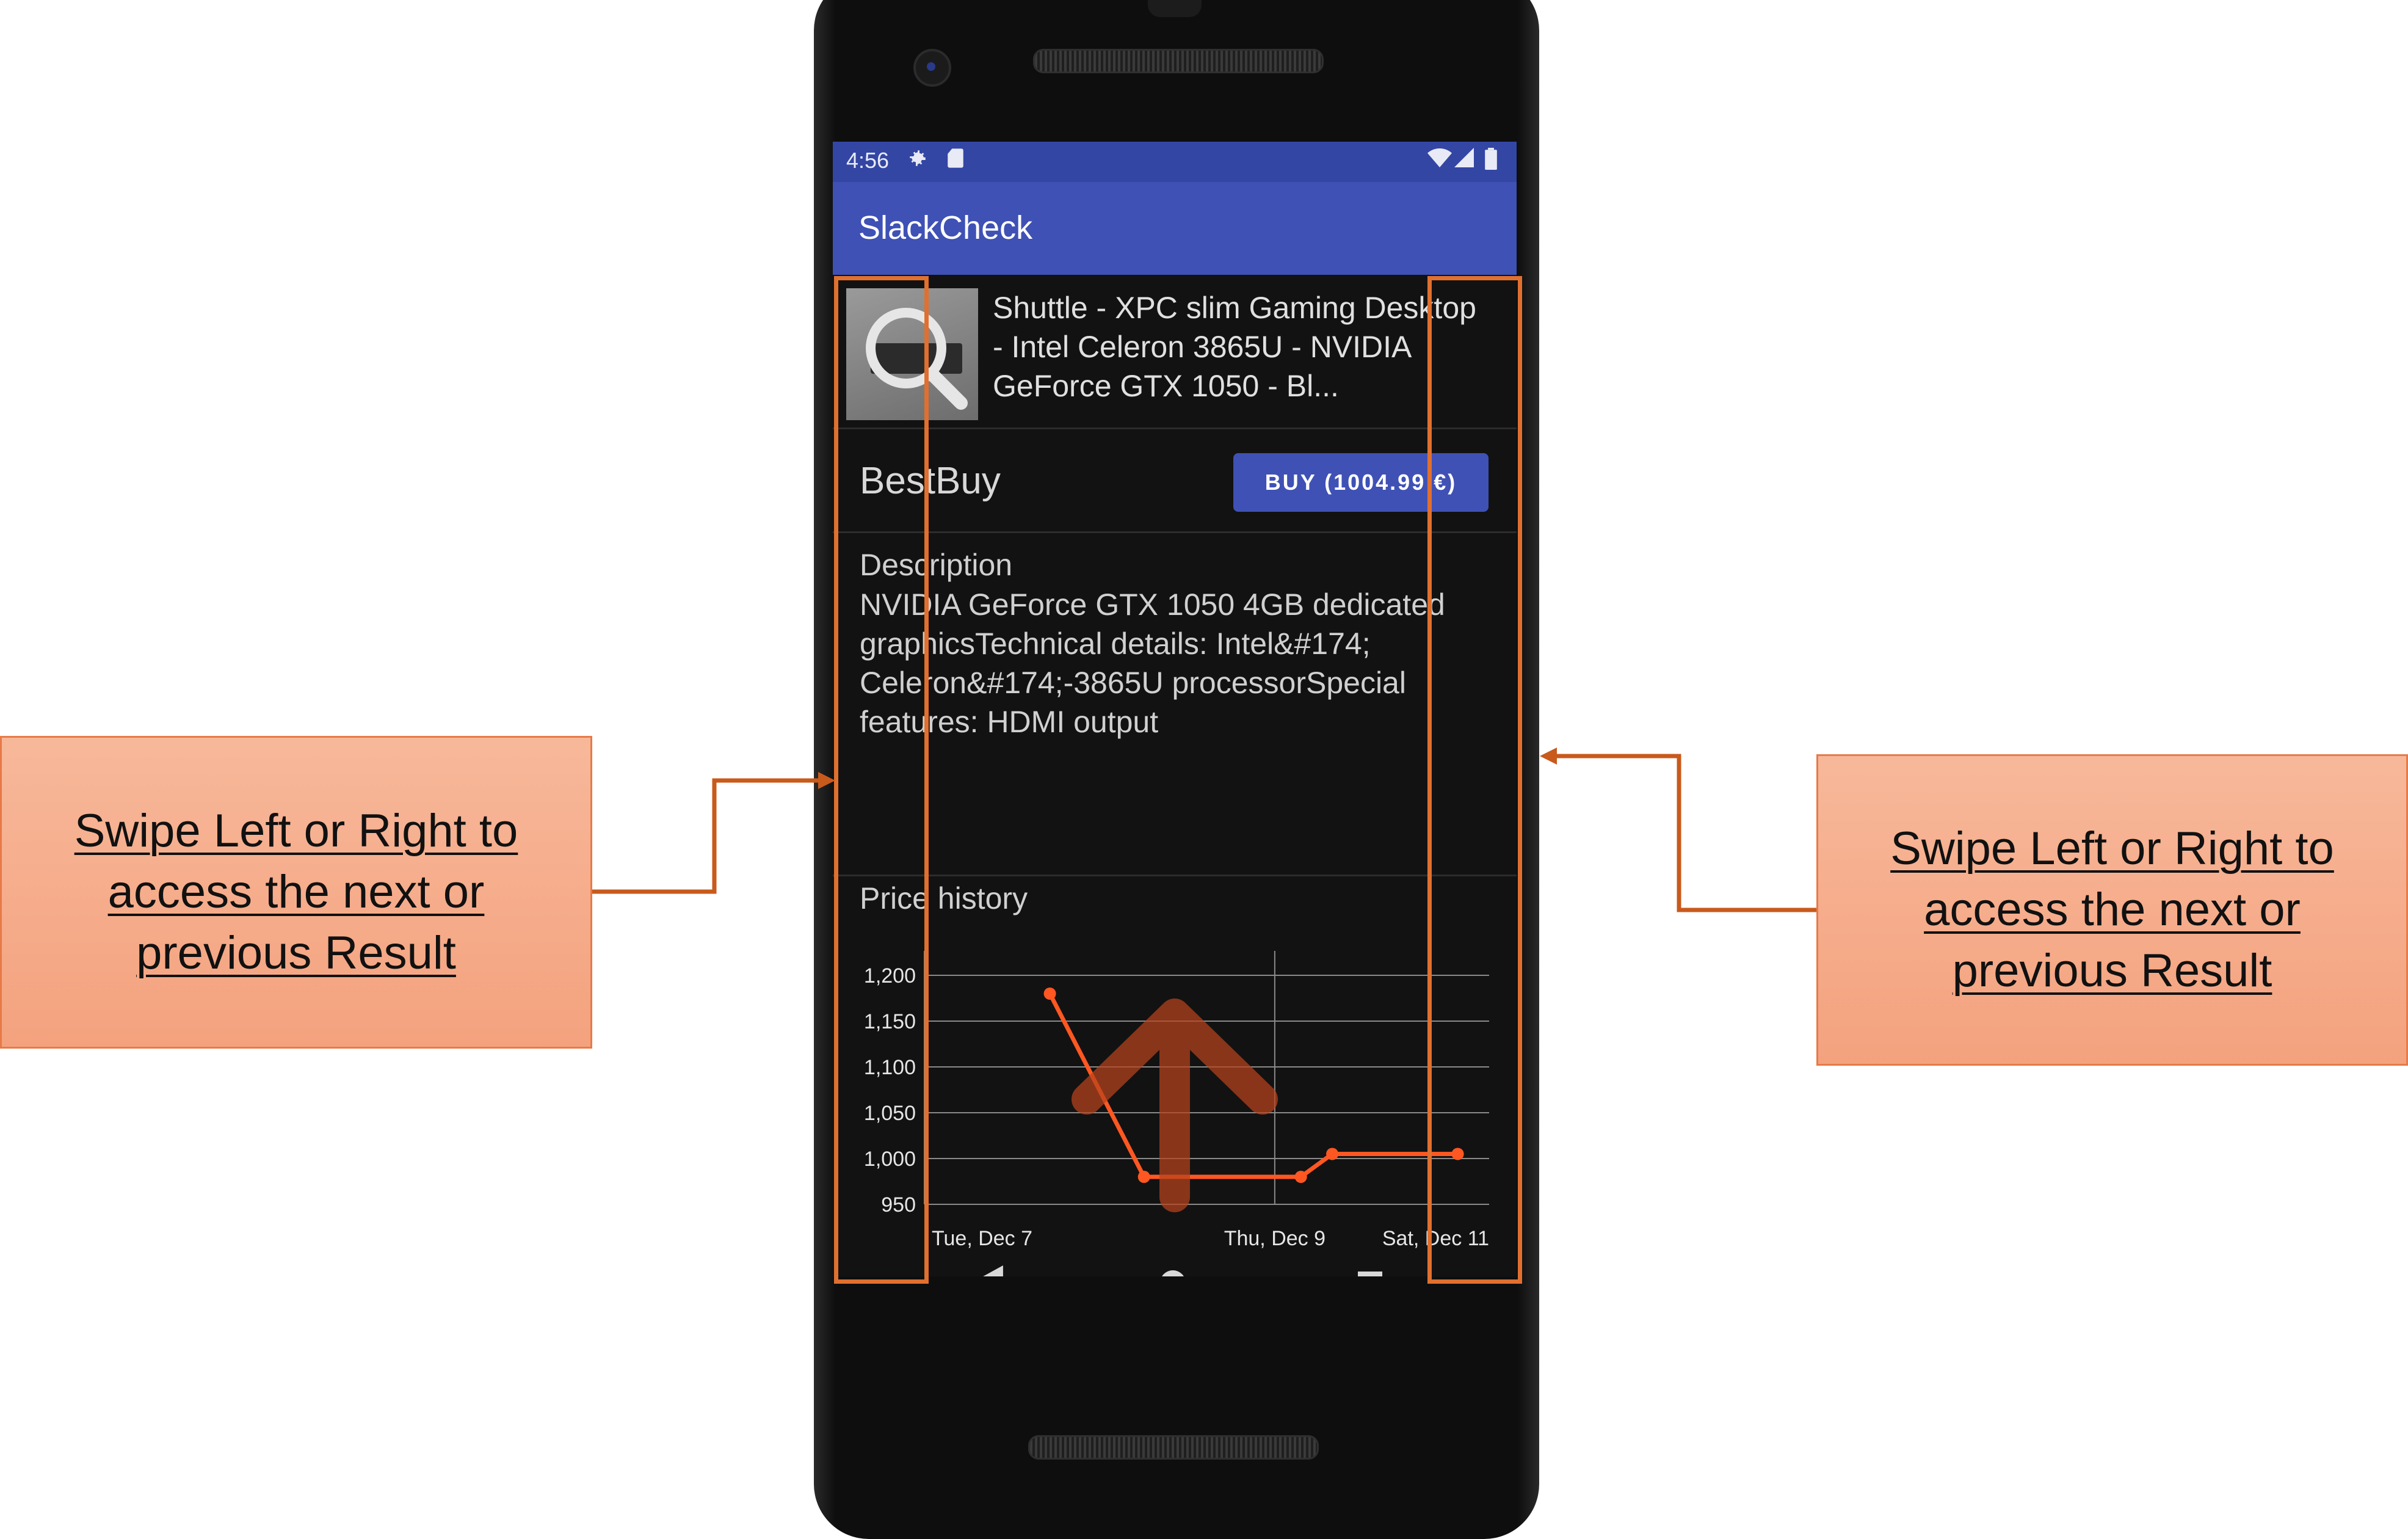  What do you see at coordinates (1173, 1447) in the screenshot?
I see `bottom-speaker-grille` at bounding box center [1173, 1447].